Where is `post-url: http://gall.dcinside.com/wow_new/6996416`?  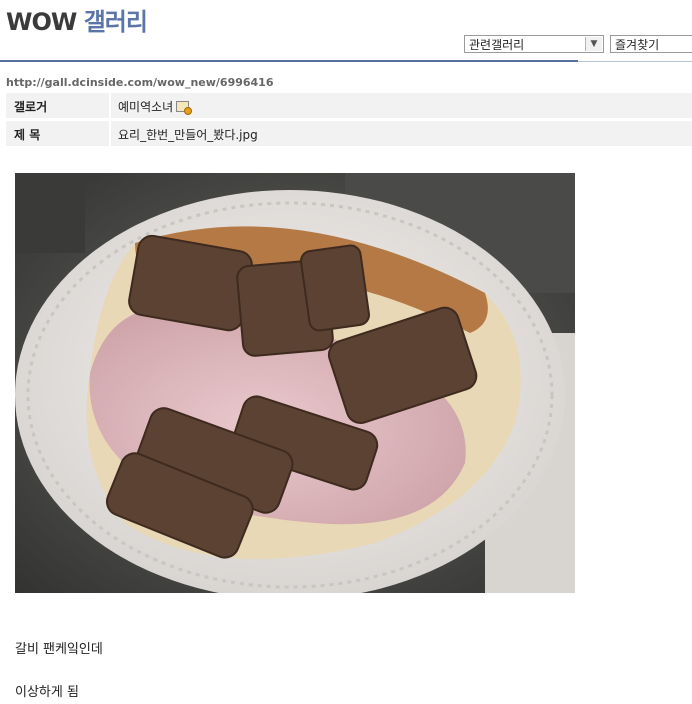 post-url: http://gall.dcinside.com/wow_new/6996416 is located at coordinates (140, 82).